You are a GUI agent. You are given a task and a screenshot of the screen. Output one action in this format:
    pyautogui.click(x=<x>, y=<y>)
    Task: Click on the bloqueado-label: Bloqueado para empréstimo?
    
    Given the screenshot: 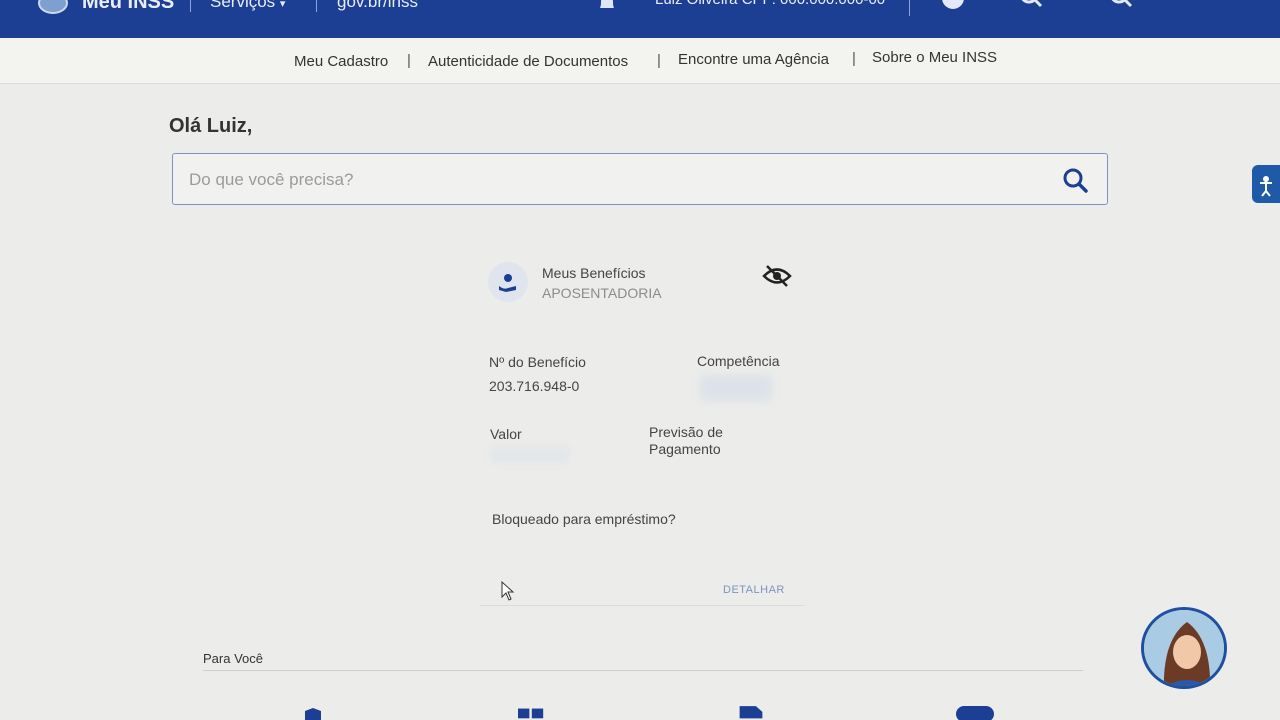 What is the action you would take?
    pyautogui.click(x=584, y=519)
    